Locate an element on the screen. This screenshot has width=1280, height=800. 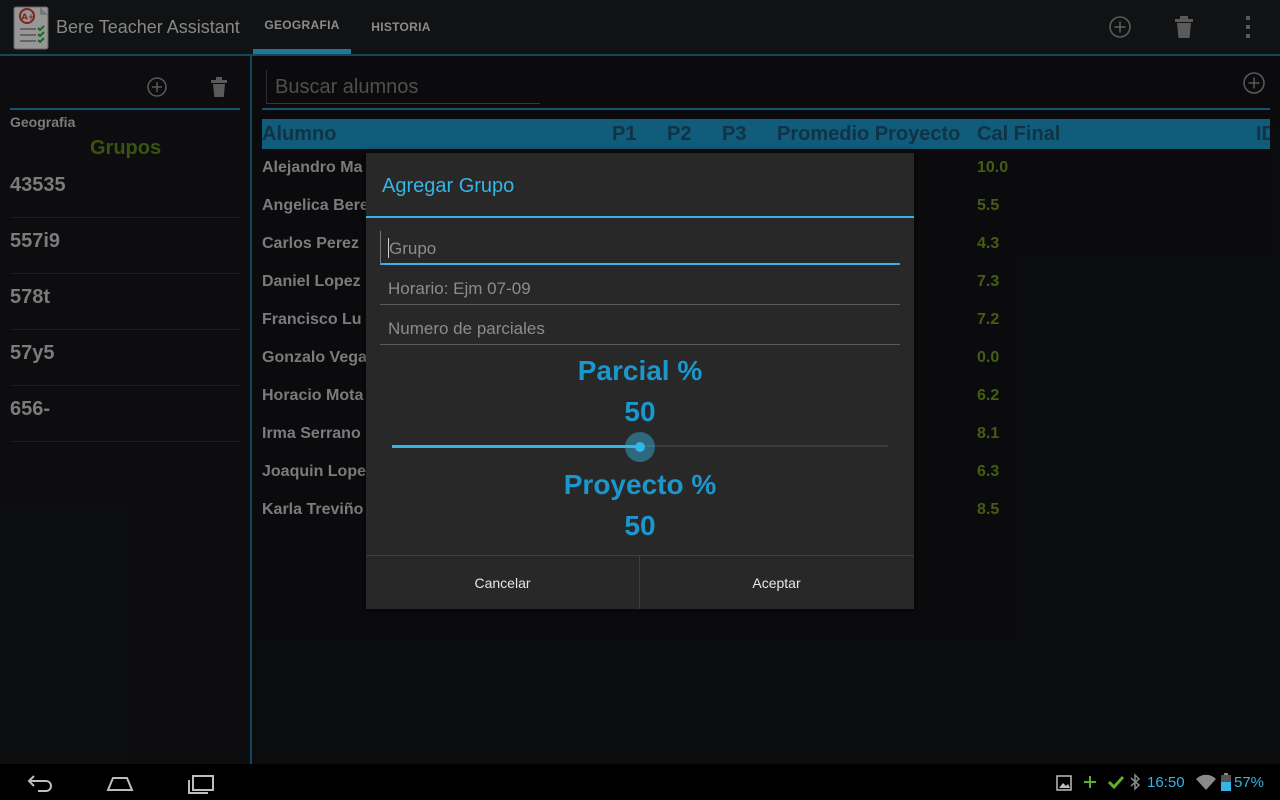
image-icon is located at coordinates (1064, 783).